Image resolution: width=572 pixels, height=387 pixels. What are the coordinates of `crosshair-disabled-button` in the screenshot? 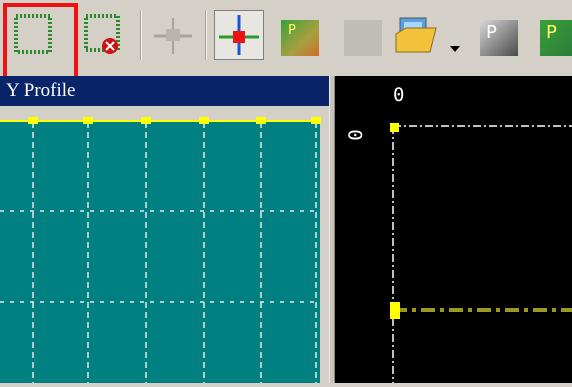 It's located at (173, 35).